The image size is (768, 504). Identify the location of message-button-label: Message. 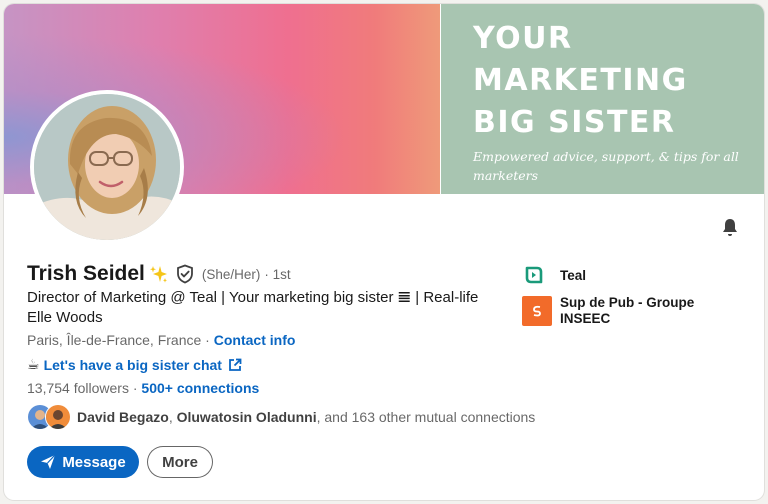
(94, 462).